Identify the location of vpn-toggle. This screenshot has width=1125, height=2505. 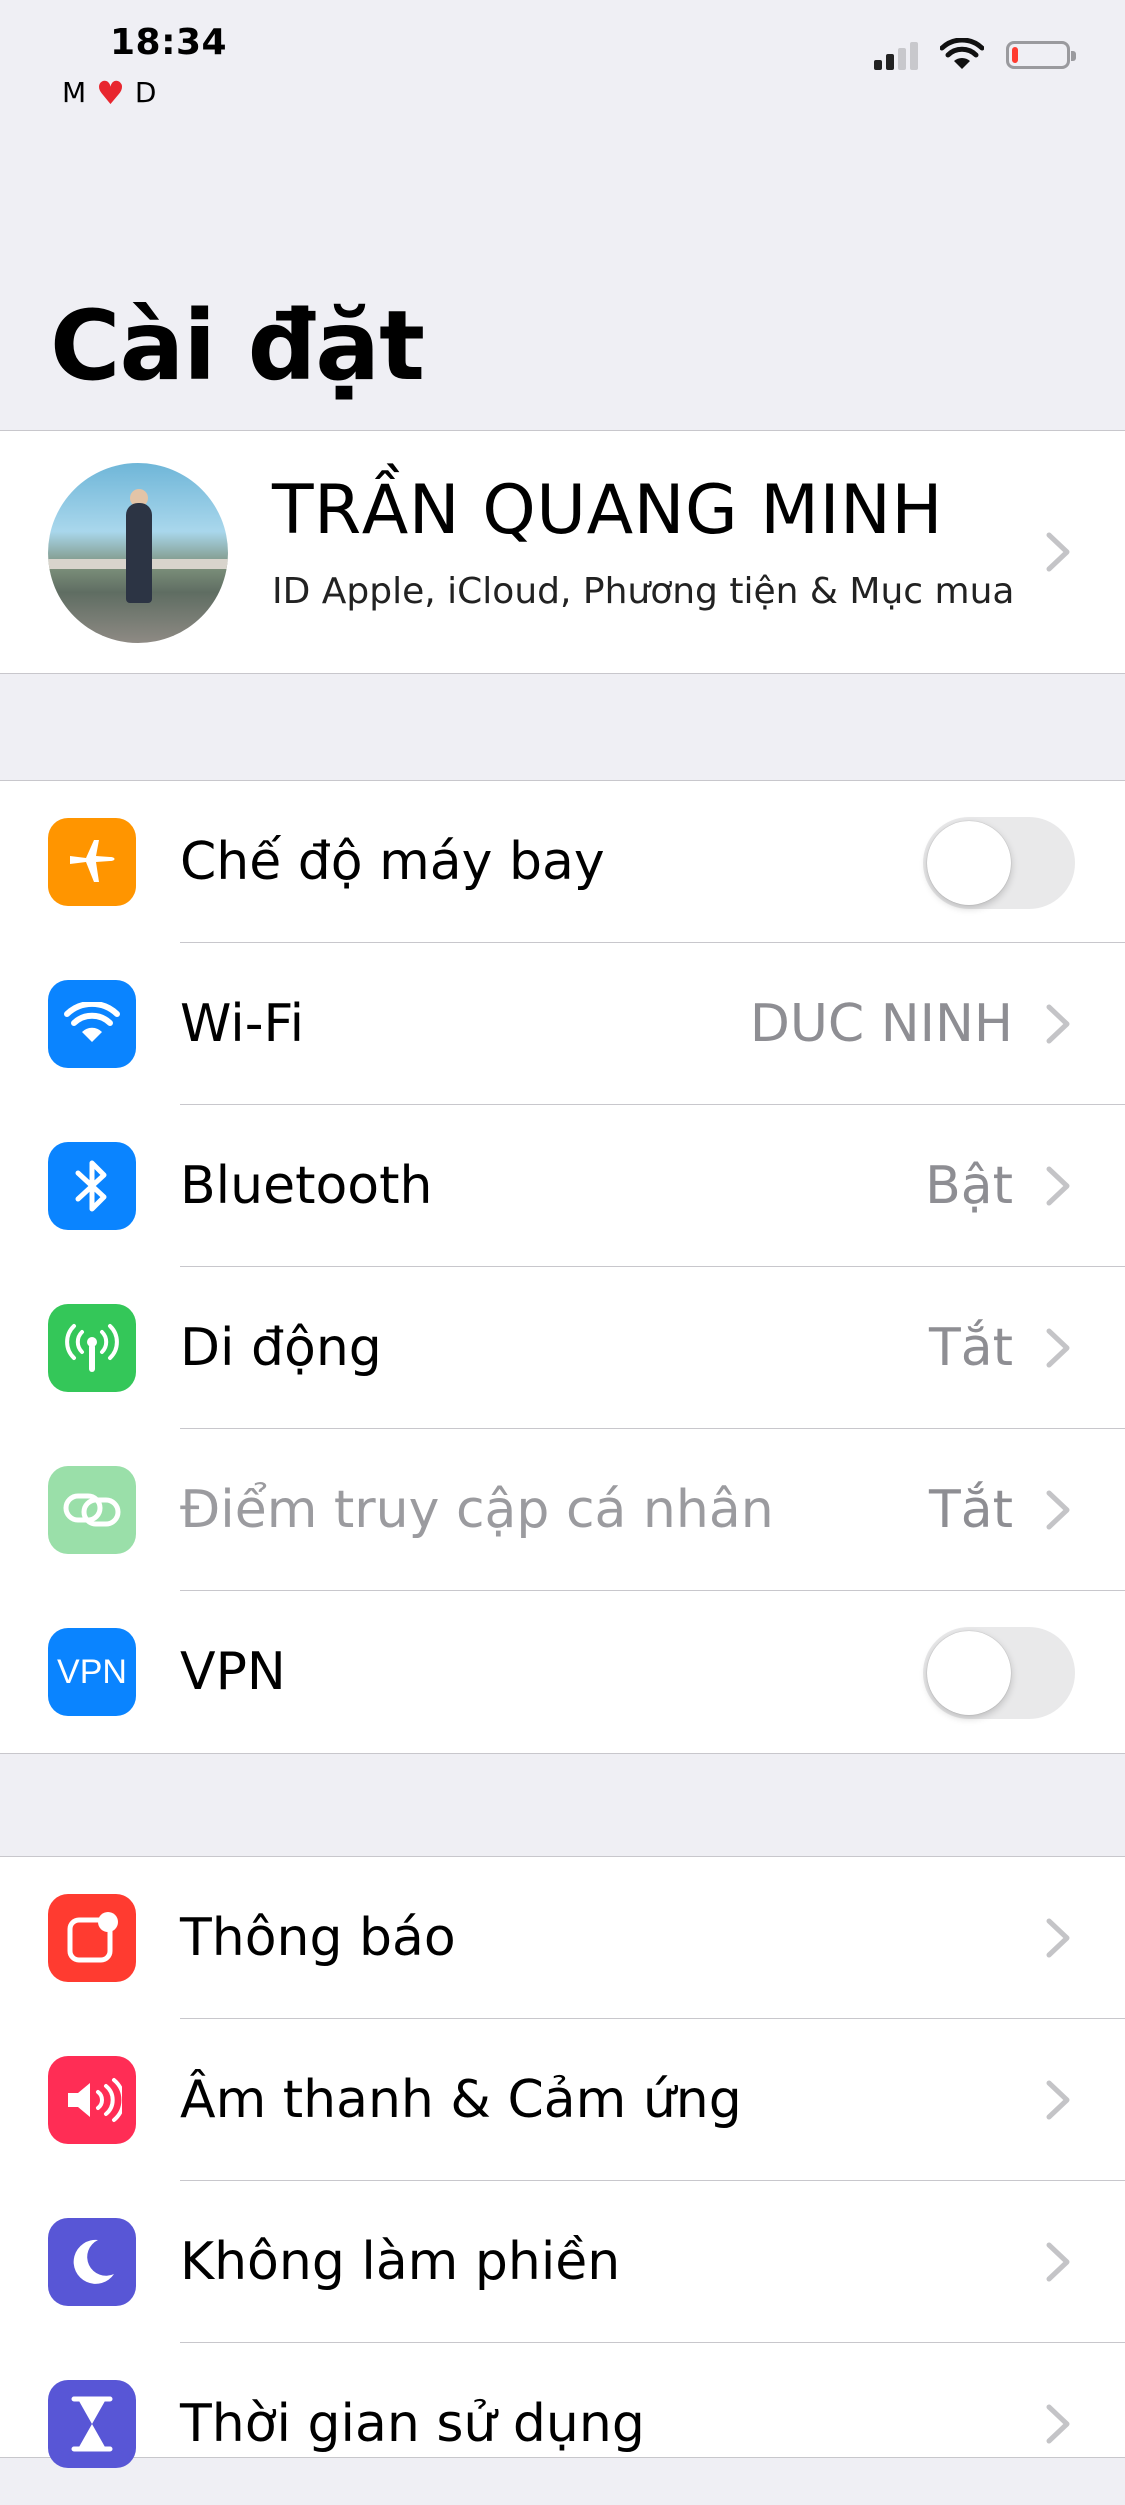
(999, 1673).